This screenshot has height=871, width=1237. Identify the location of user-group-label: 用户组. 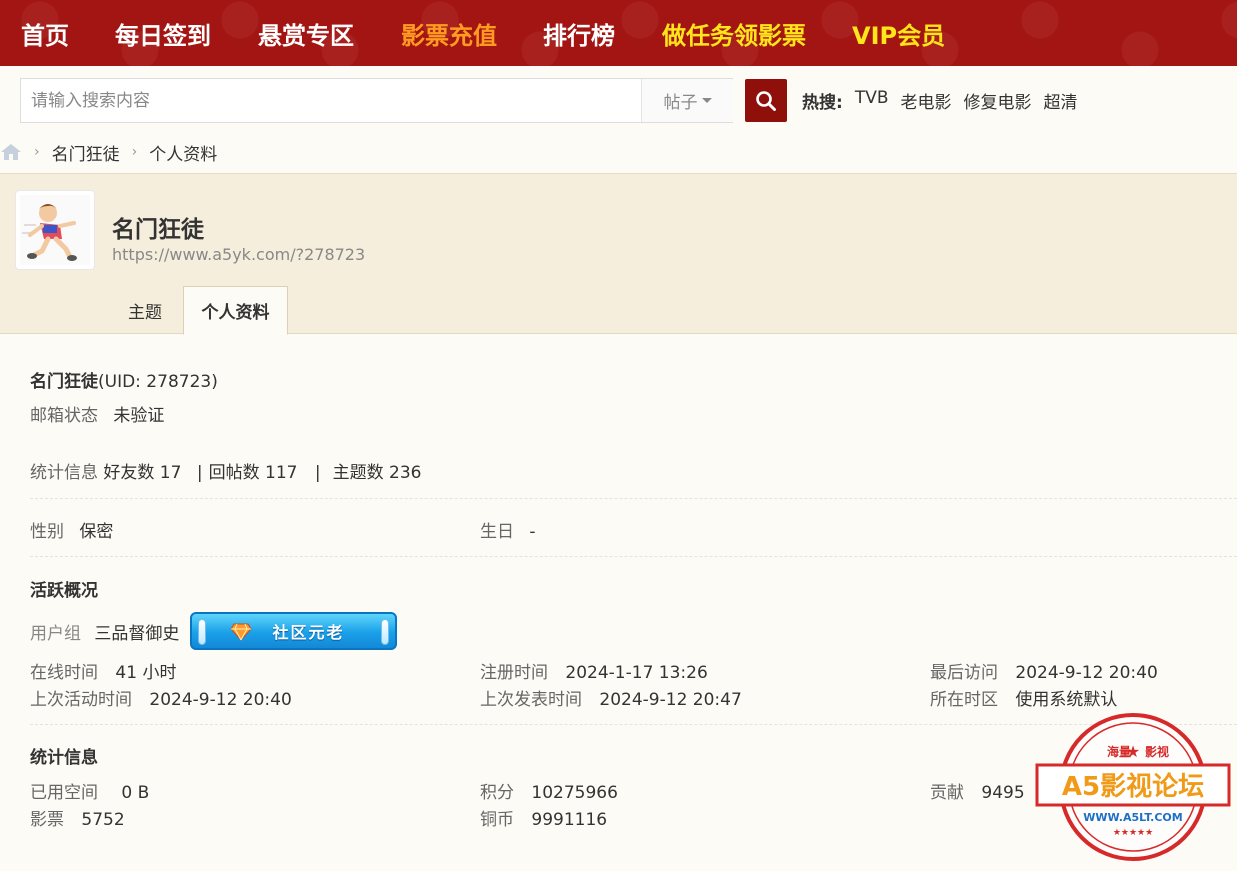
(55, 634).